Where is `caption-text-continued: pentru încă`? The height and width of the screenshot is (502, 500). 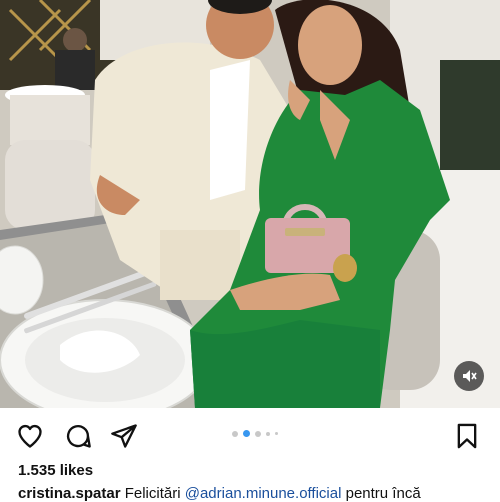 caption-text-continued: pentru încă is located at coordinates (383, 493).